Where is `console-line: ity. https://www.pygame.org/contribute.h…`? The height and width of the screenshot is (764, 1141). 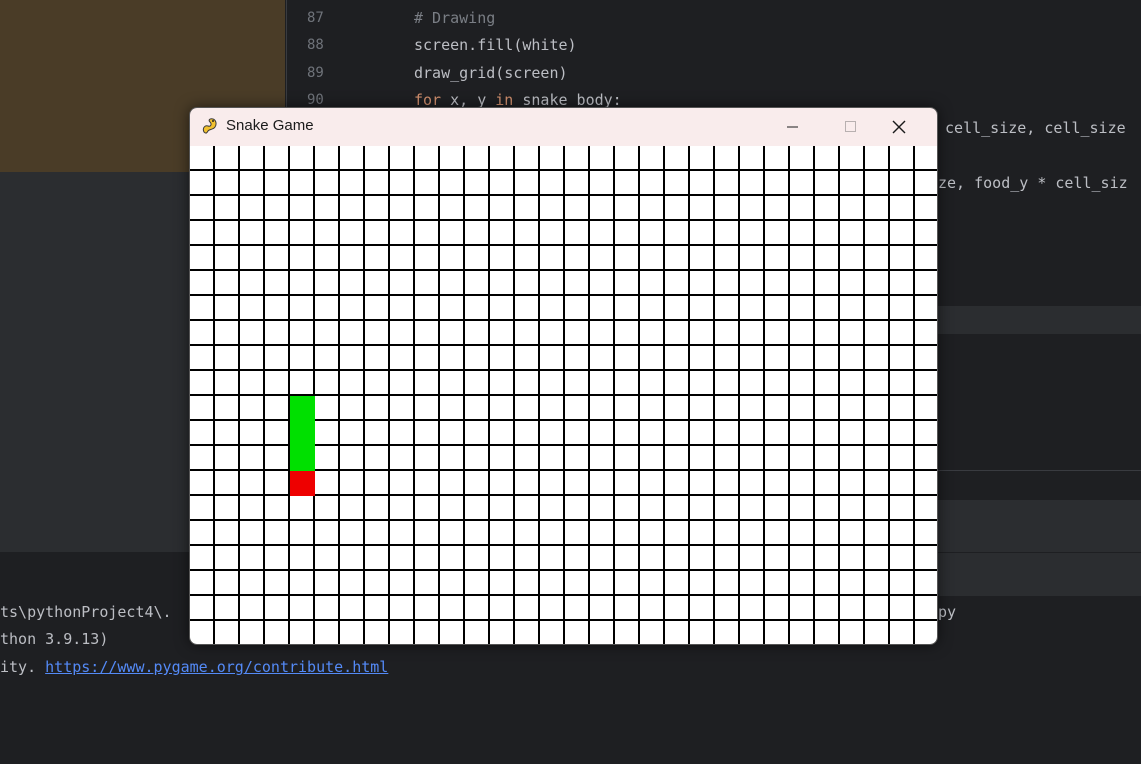 console-line: ity. https://www.pygame.org/contribute.h… is located at coordinates (194, 667).